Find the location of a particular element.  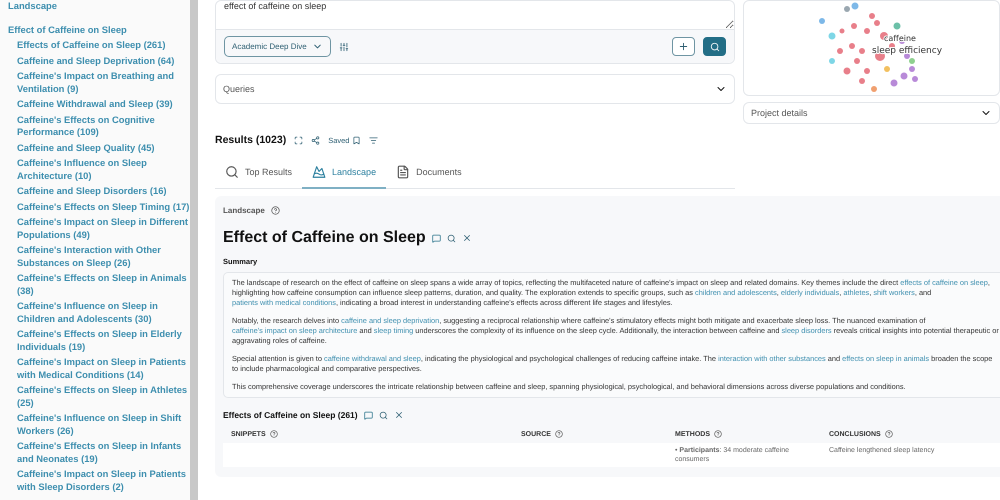

tab: Top Results is located at coordinates (258, 173).